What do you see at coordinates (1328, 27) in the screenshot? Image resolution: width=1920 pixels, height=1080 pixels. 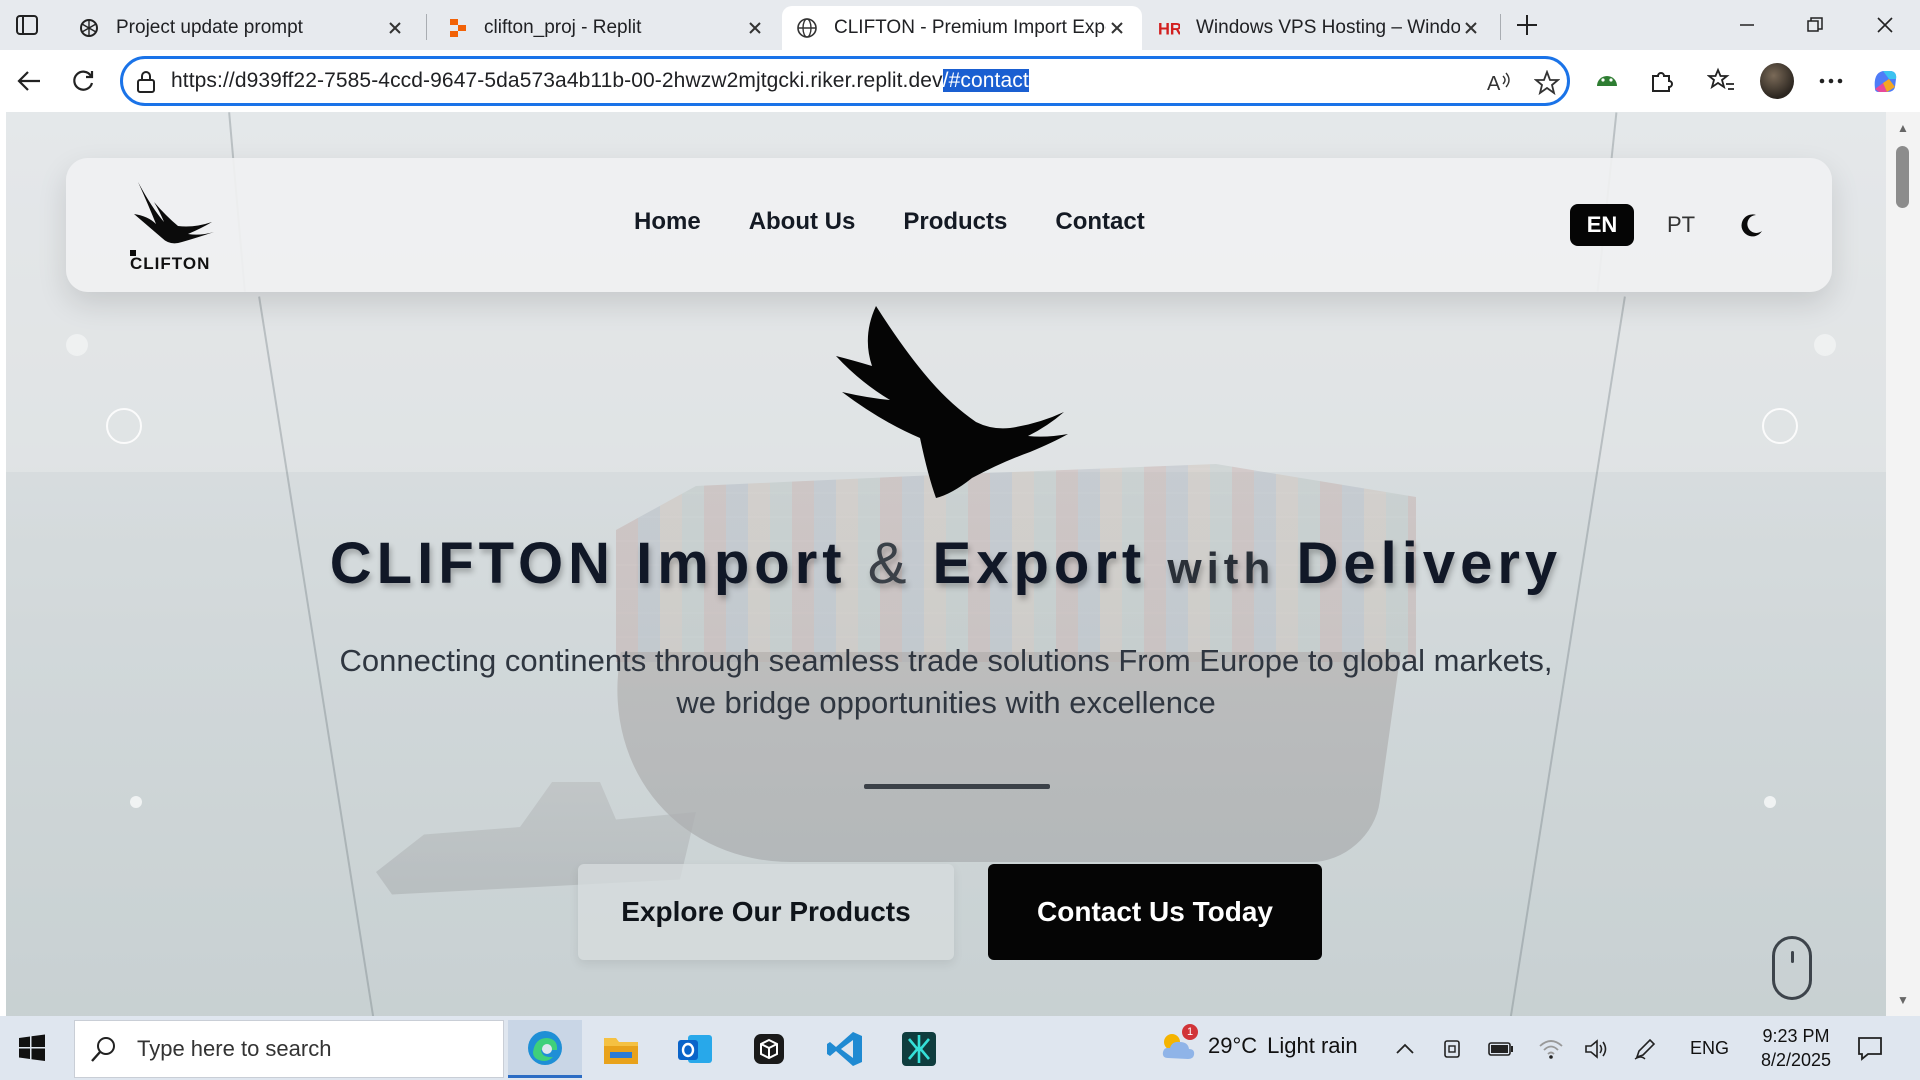 I see `tab-title: Windows VPS Hosting – Windows` at bounding box center [1328, 27].